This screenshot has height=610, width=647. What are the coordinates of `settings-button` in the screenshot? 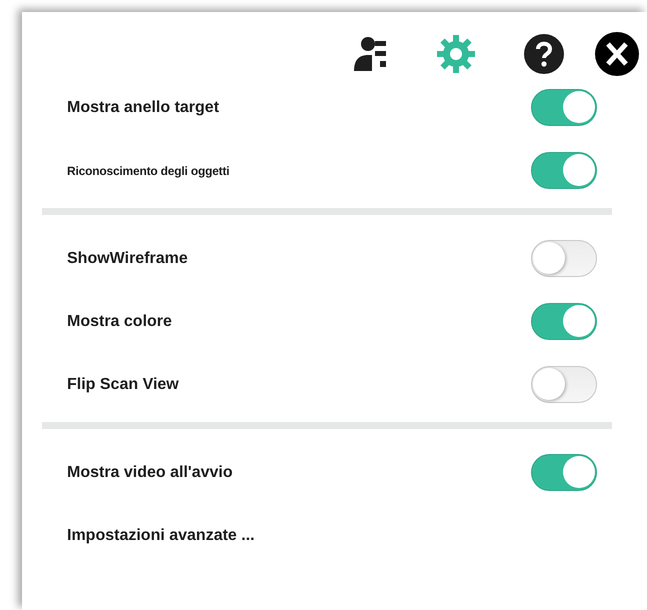 It's located at (456, 54).